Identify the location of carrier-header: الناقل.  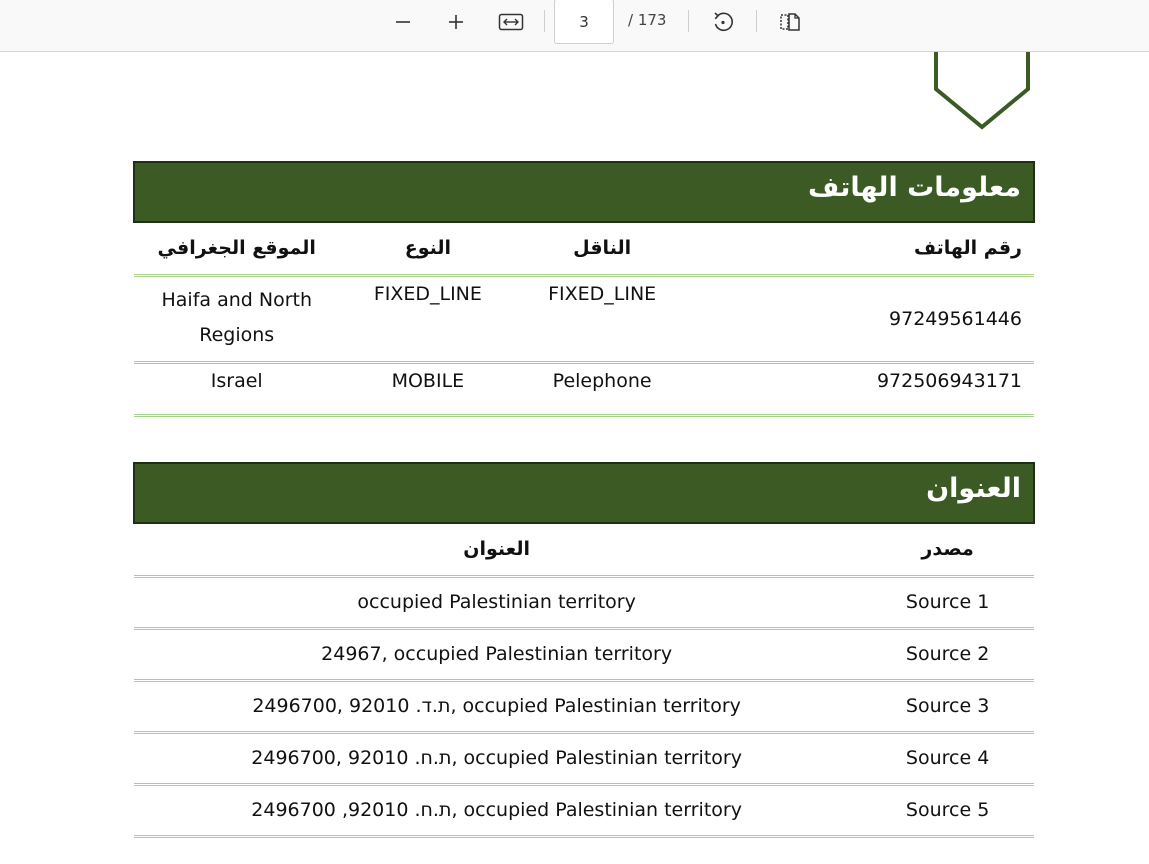
(603, 249).